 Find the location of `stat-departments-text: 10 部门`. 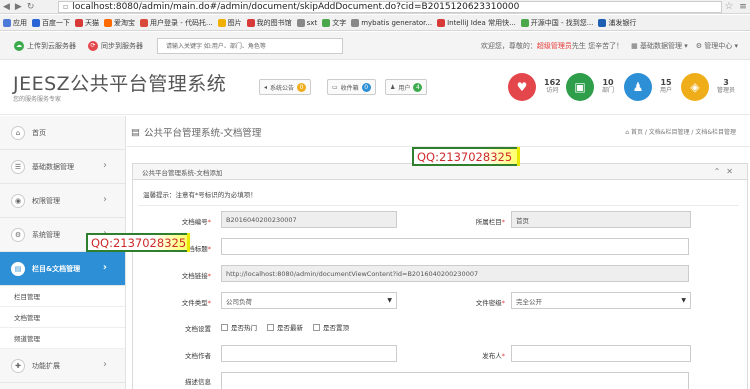

stat-departments-text: 10 部门 is located at coordinates (608, 87).